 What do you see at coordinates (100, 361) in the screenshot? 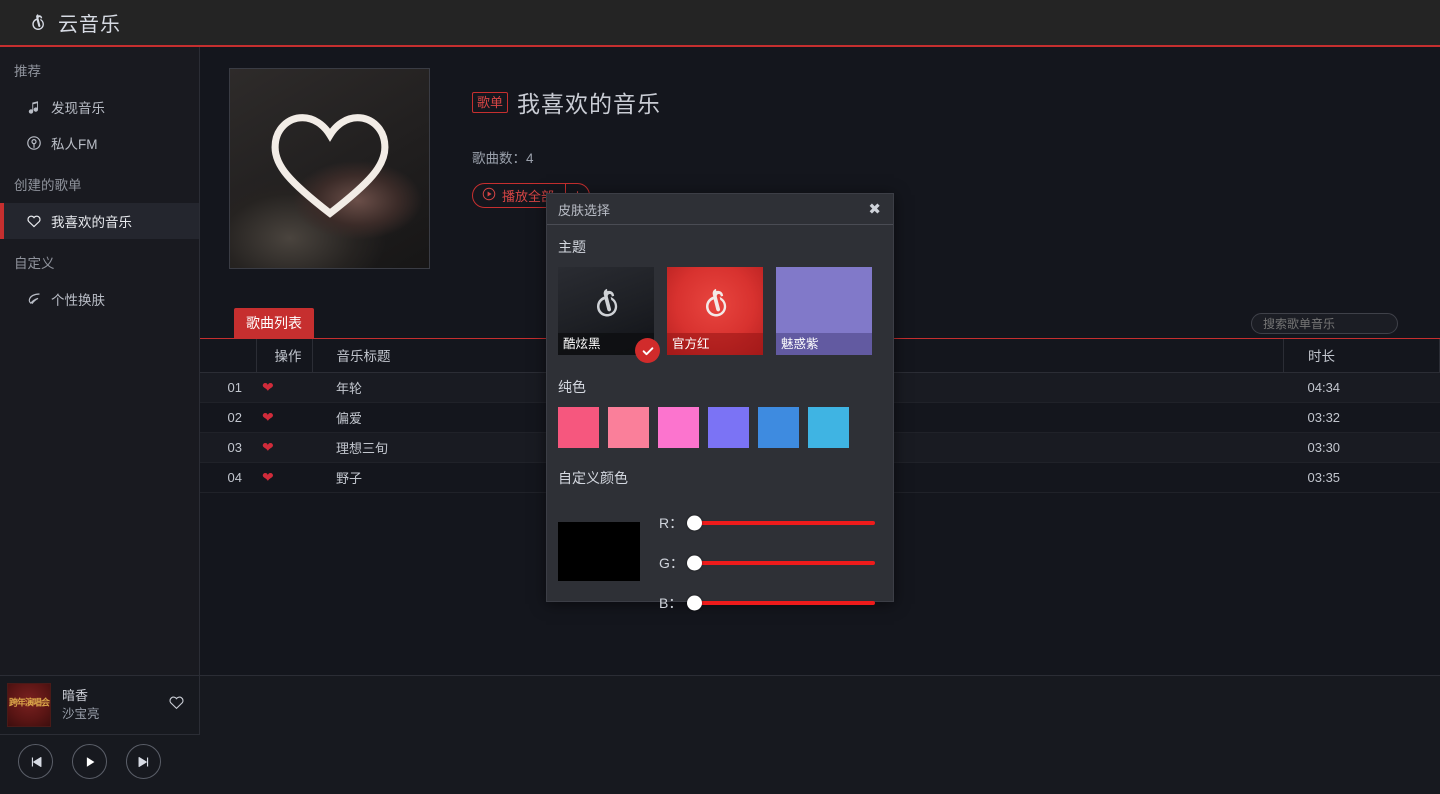
I see `sidebar: 推荐 发现音乐 私人FM 创建的歌单 我喜欢的音乐 自定义 个性换肤` at bounding box center [100, 361].